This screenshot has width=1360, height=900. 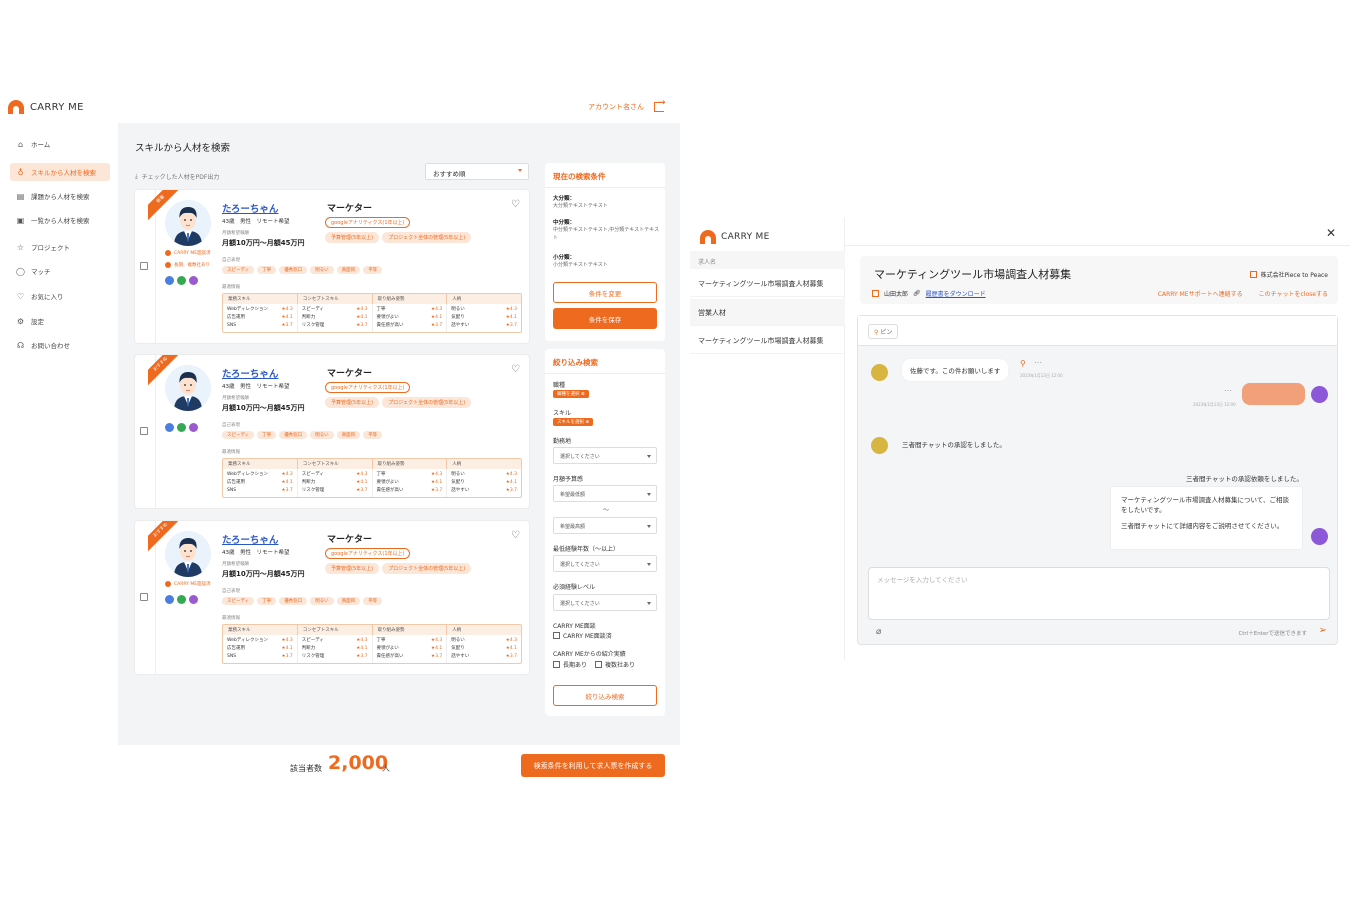 I want to click on job-select-chip: 職種を選択 ⊗, so click(x=571, y=394).